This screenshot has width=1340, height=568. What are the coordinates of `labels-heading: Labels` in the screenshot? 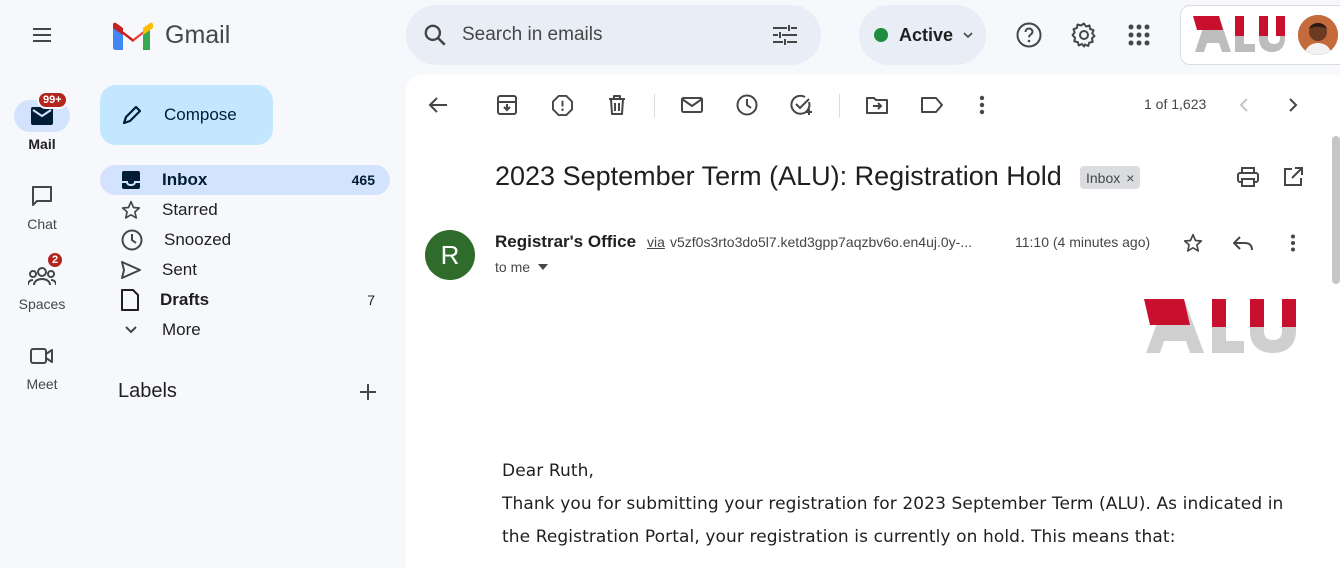 It's located at (147, 391).